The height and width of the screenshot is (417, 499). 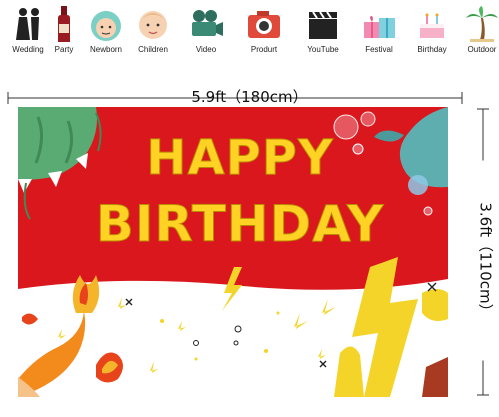 I want to click on category-produrt: Produrt, so click(x=264, y=32).